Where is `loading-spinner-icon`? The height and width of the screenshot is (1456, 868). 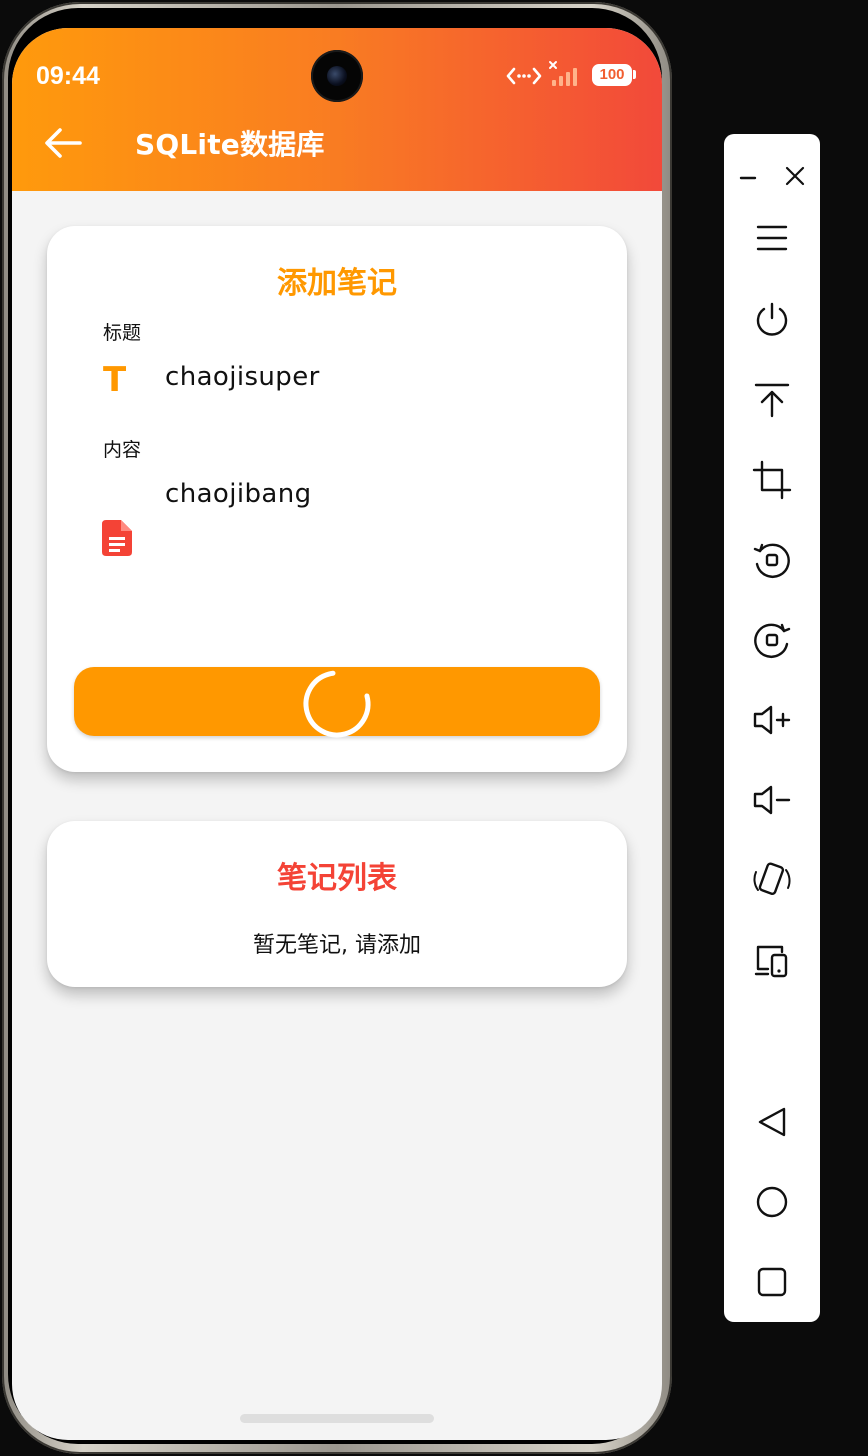
loading-spinner-icon is located at coordinates (337, 704).